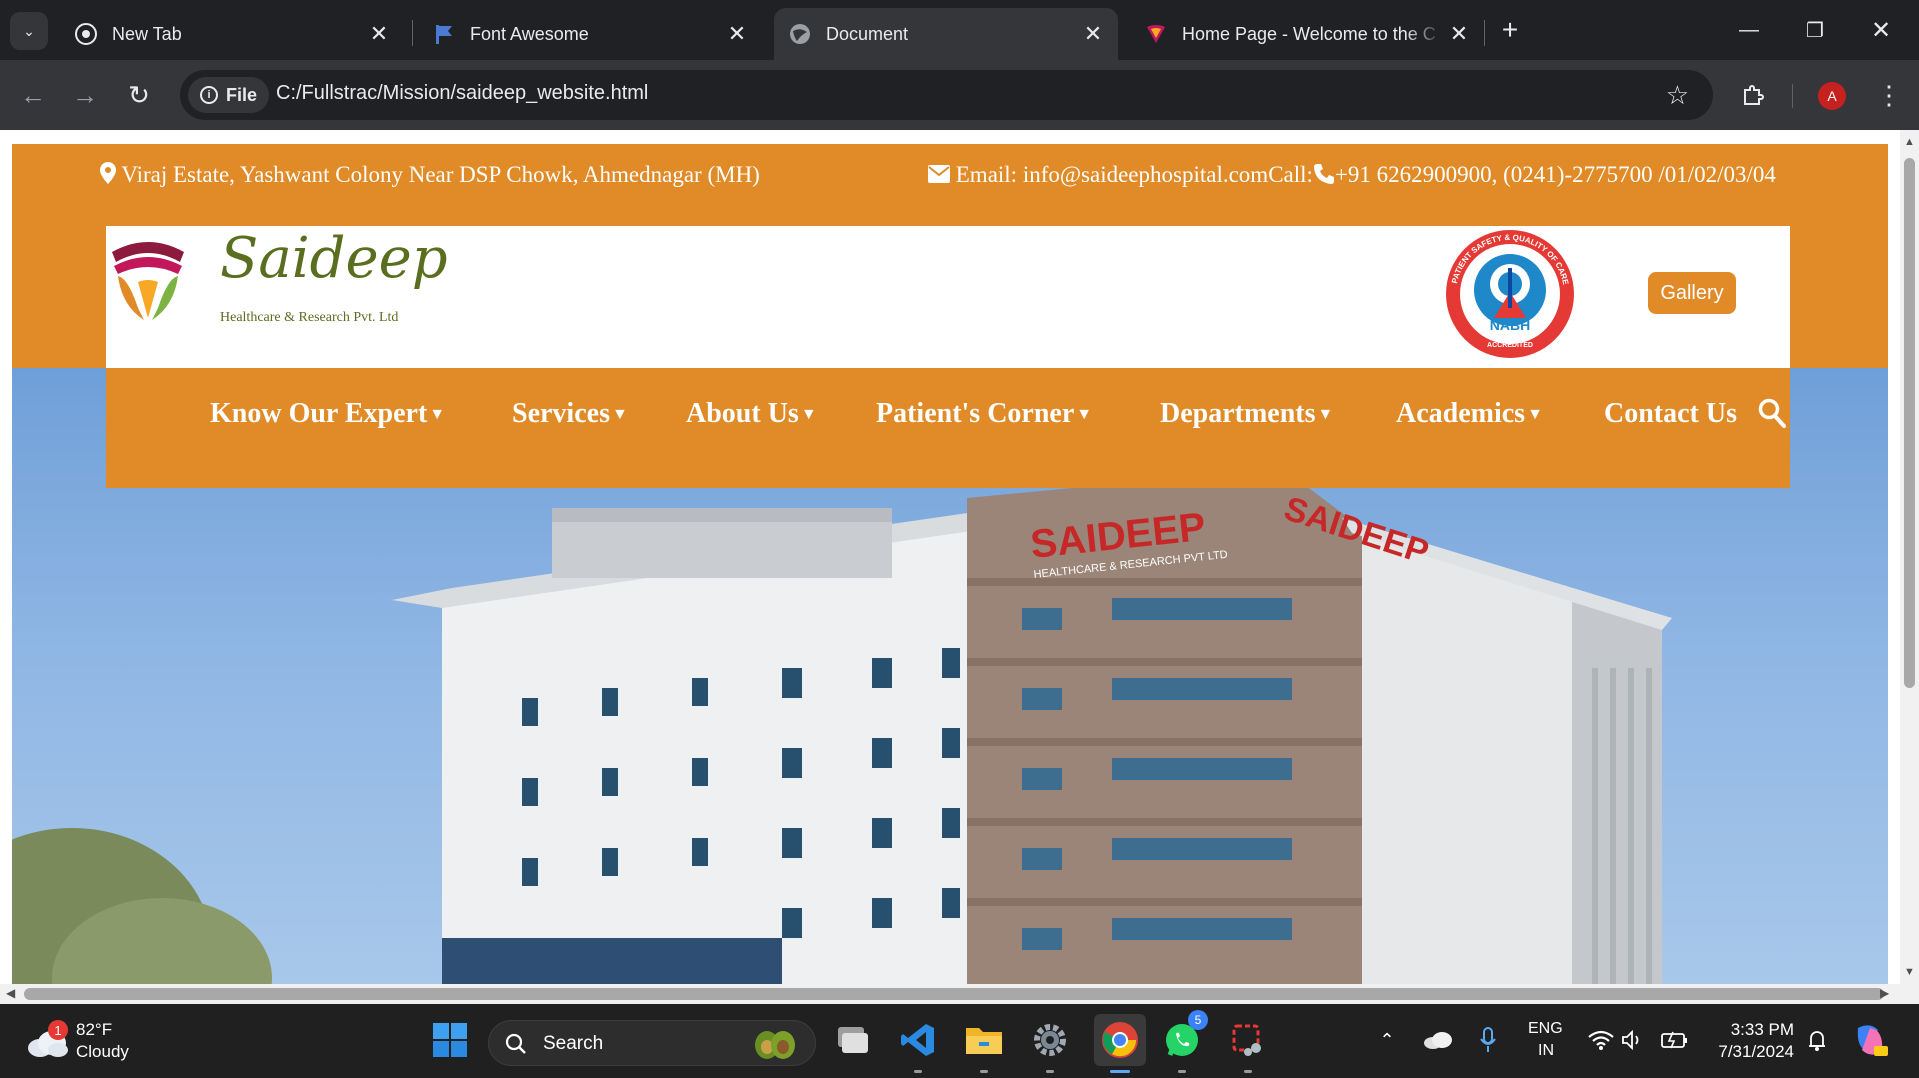  I want to click on reload-icon: ↻, so click(139, 94).